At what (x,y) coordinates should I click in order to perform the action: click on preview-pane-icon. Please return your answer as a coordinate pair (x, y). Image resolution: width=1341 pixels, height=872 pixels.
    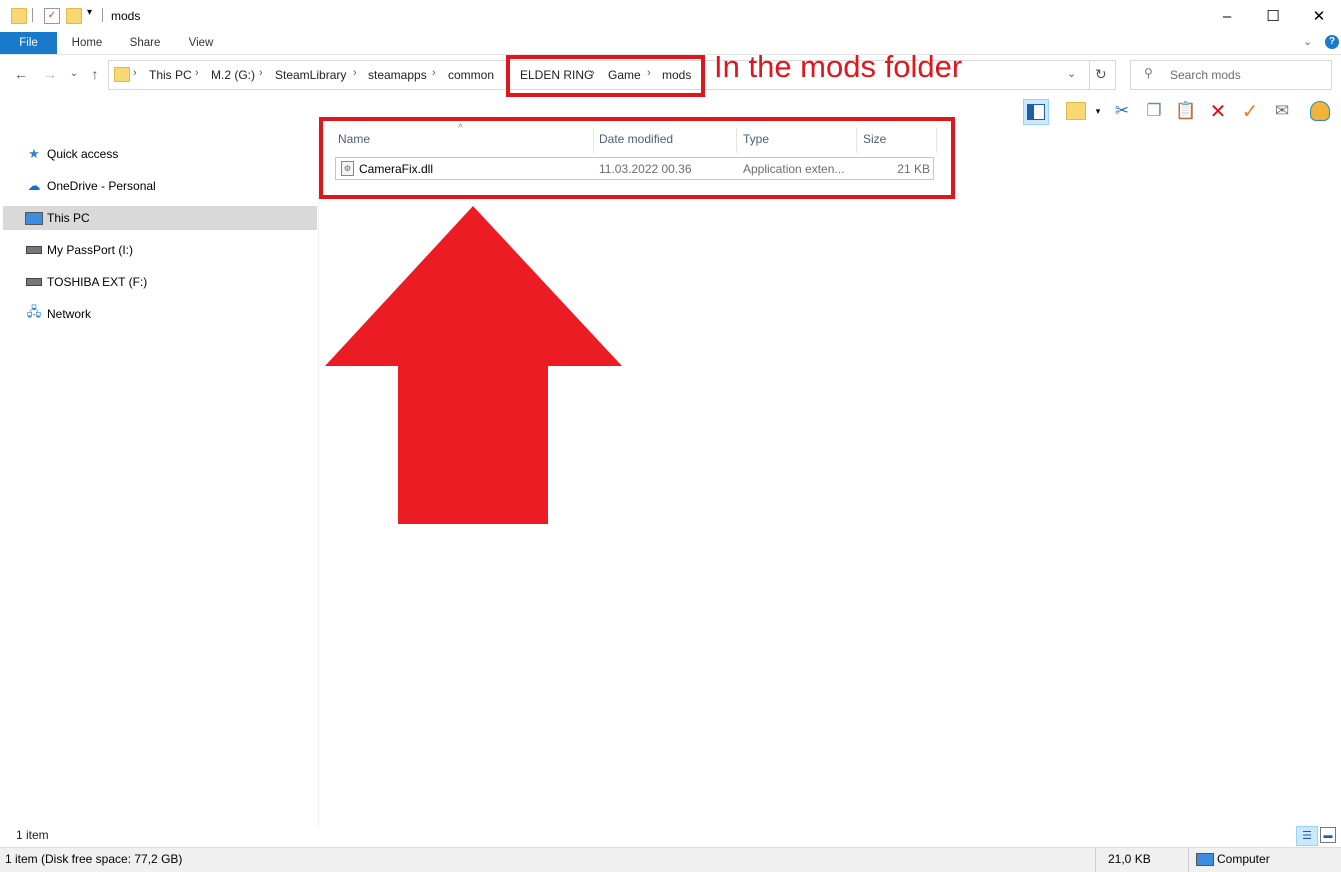
    Looking at the image, I should click on (1036, 112).